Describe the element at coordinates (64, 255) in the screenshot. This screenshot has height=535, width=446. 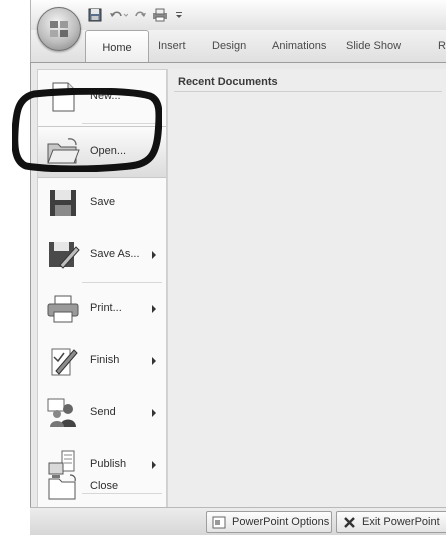
I see `save-as-icon` at that location.